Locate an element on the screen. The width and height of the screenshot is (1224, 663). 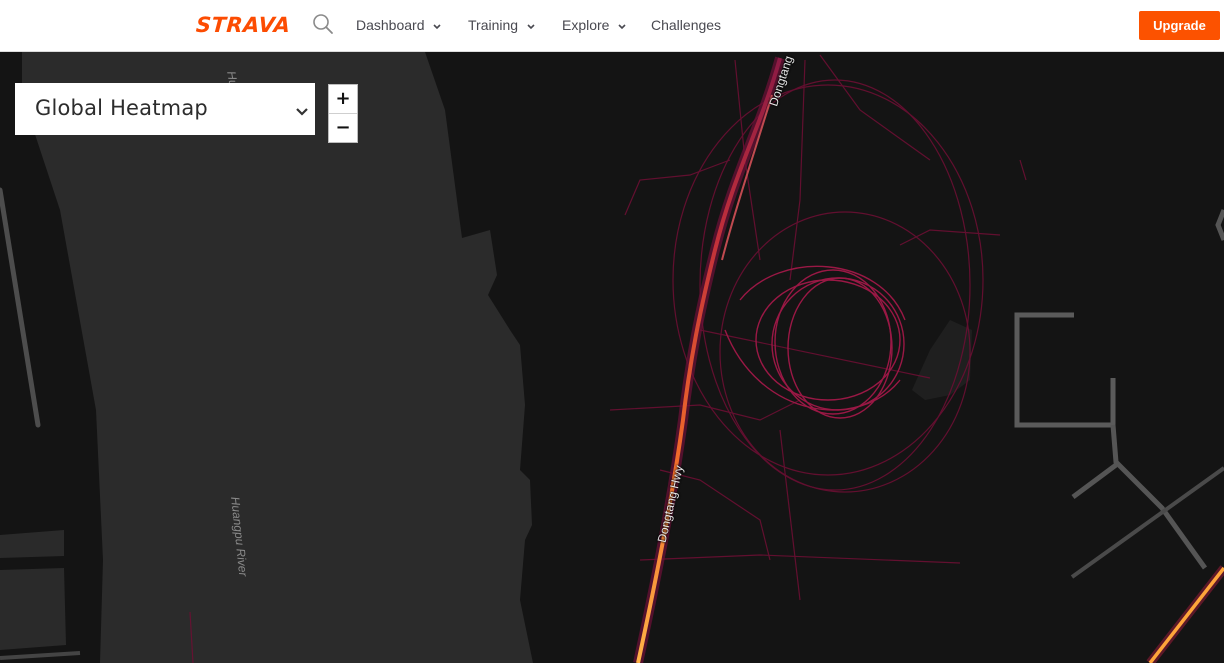
search-icon is located at coordinates (323, 24).